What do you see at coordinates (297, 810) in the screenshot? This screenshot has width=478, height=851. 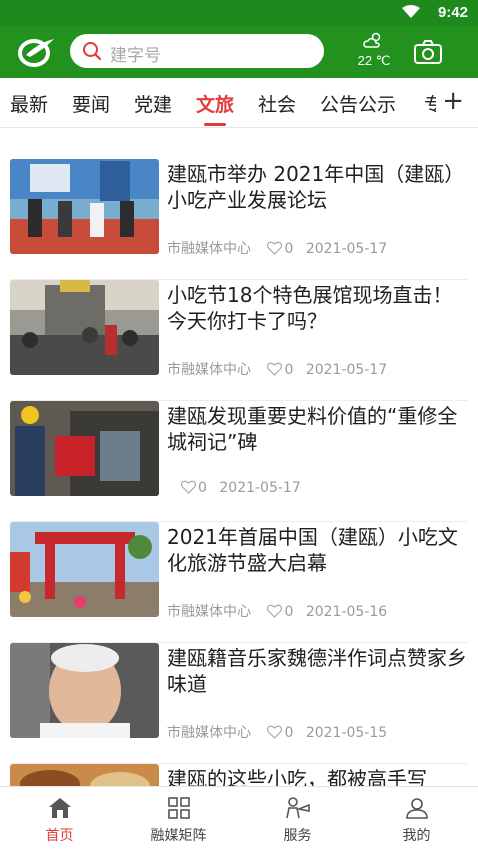 I see `service-icon` at bounding box center [297, 810].